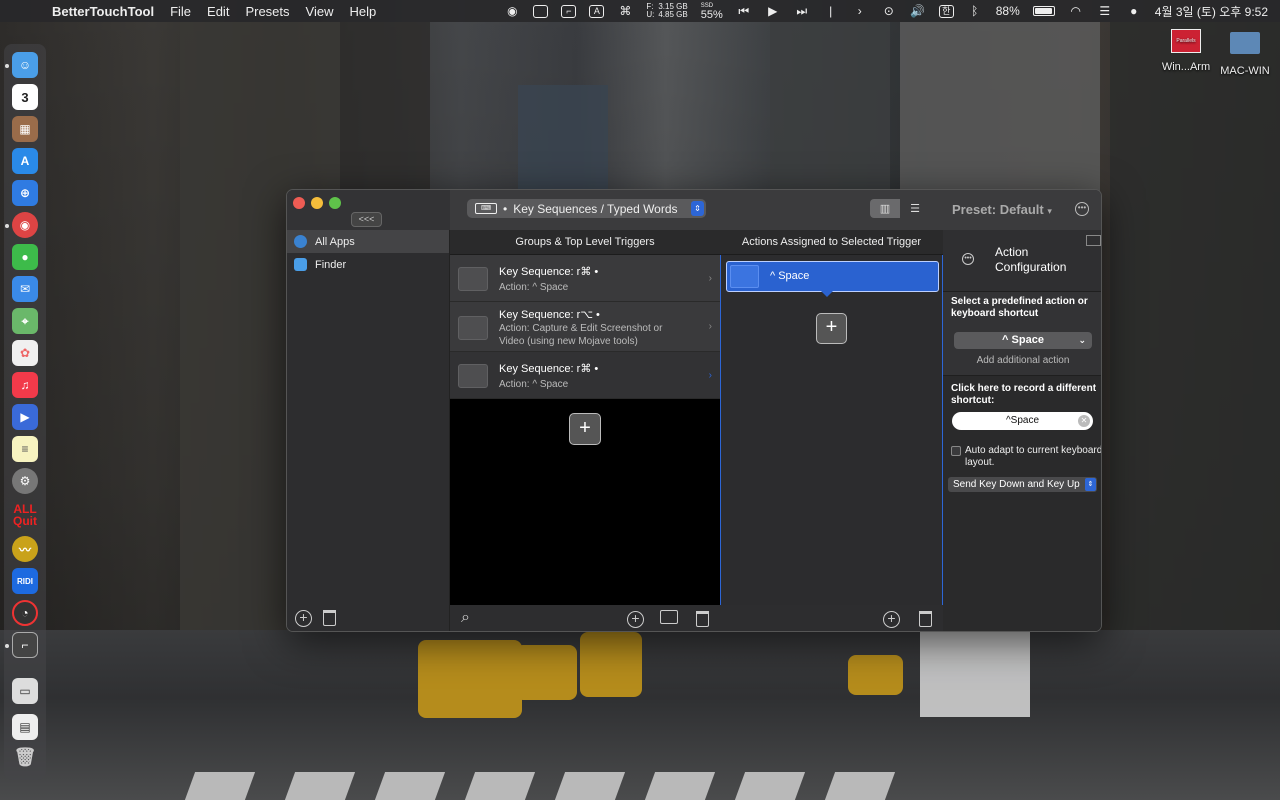 The height and width of the screenshot is (800, 1280). Describe the element at coordinates (585, 375) in the screenshot. I see `trigger-row-selected: Key Sequence: r⌘ • Action: ^ Space ›` at that location.